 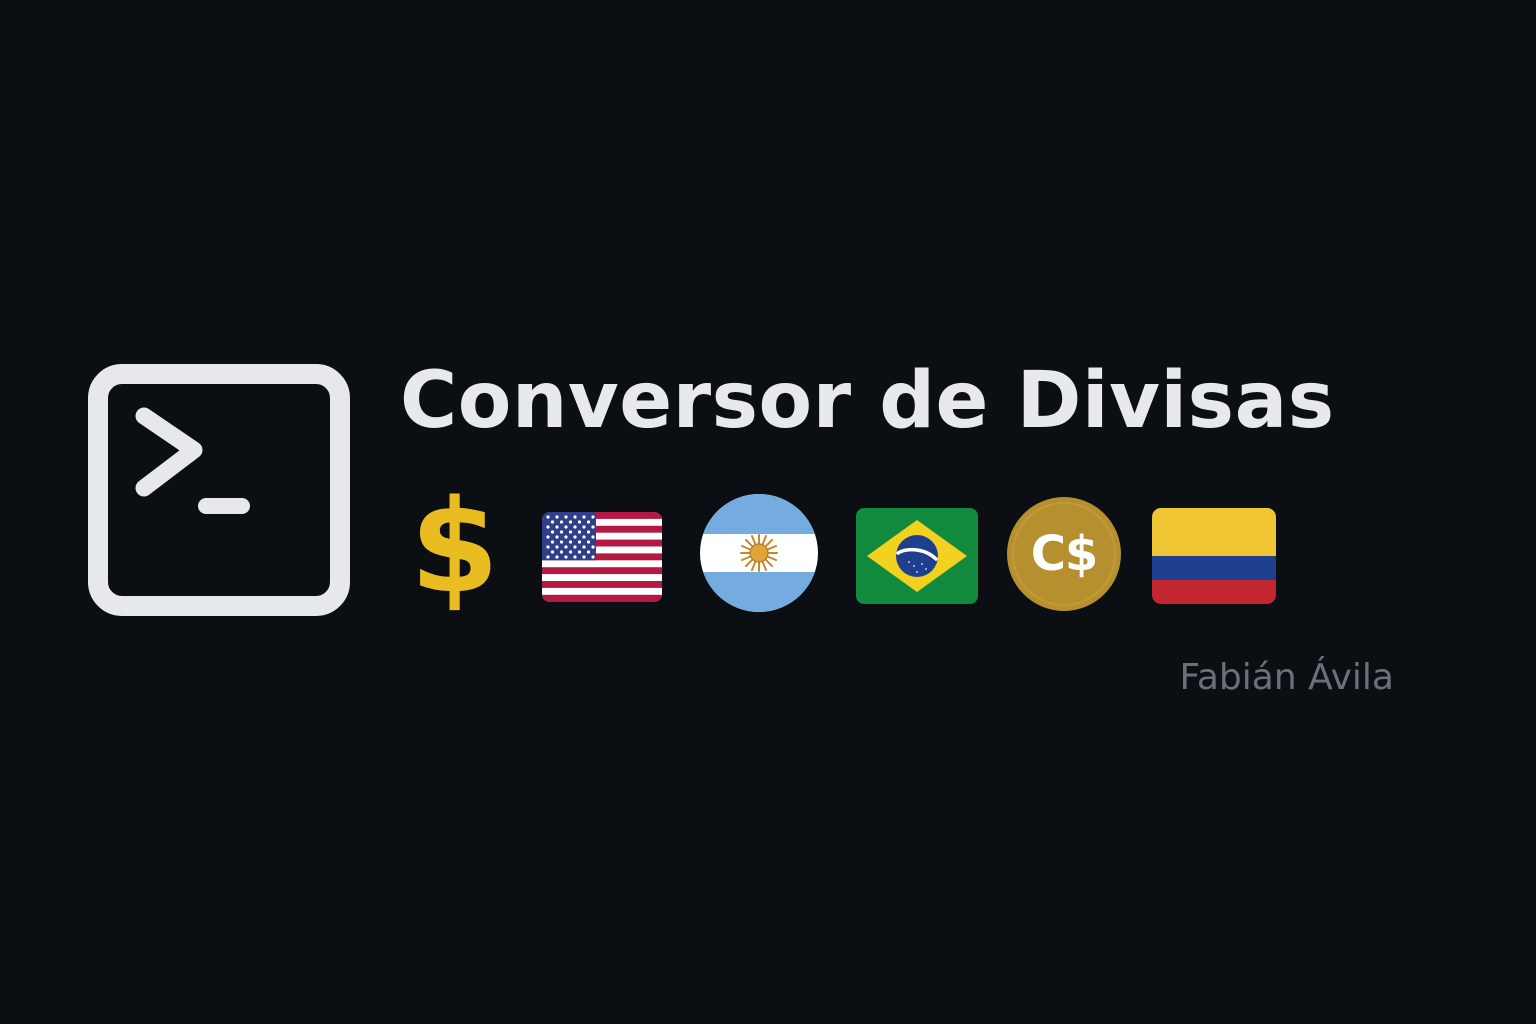 I want to click on canadian-dollar-label: C$, so click(x=1064, y=554).